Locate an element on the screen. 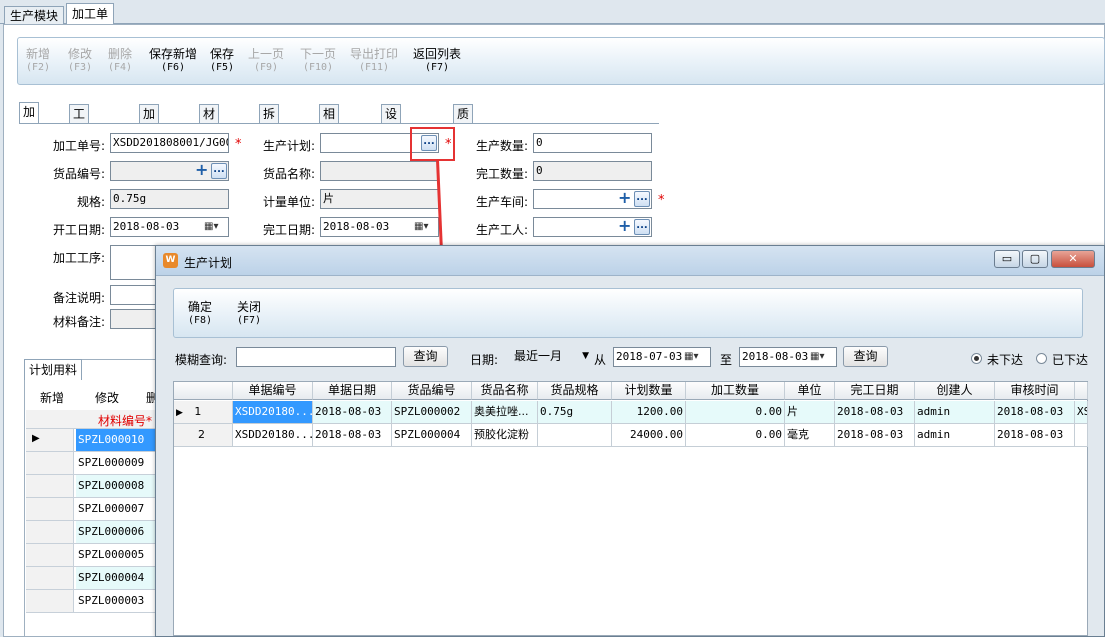 The image size is (1105, 637). close-button: 关闭 (F7) is located at coordinates (249, 314).